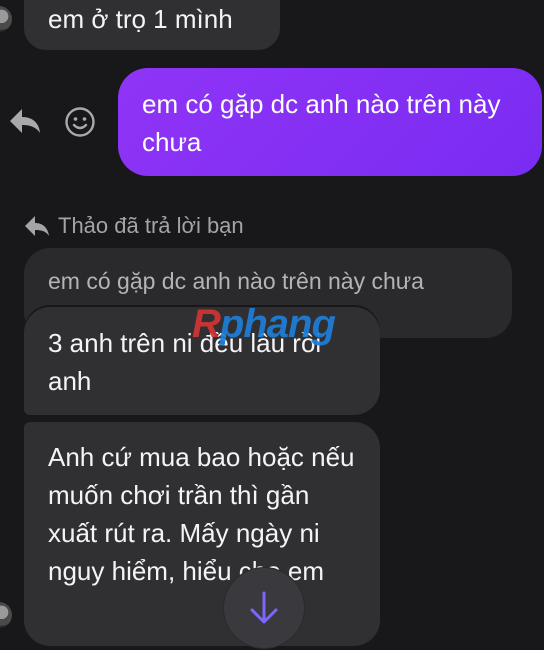 The image size is (544, 650). What do you see at coordinates (151, 225) in the screenshot?
I see `reply-header-label: Thảo đã trả lời bạn` at bounding box center [151, 225].